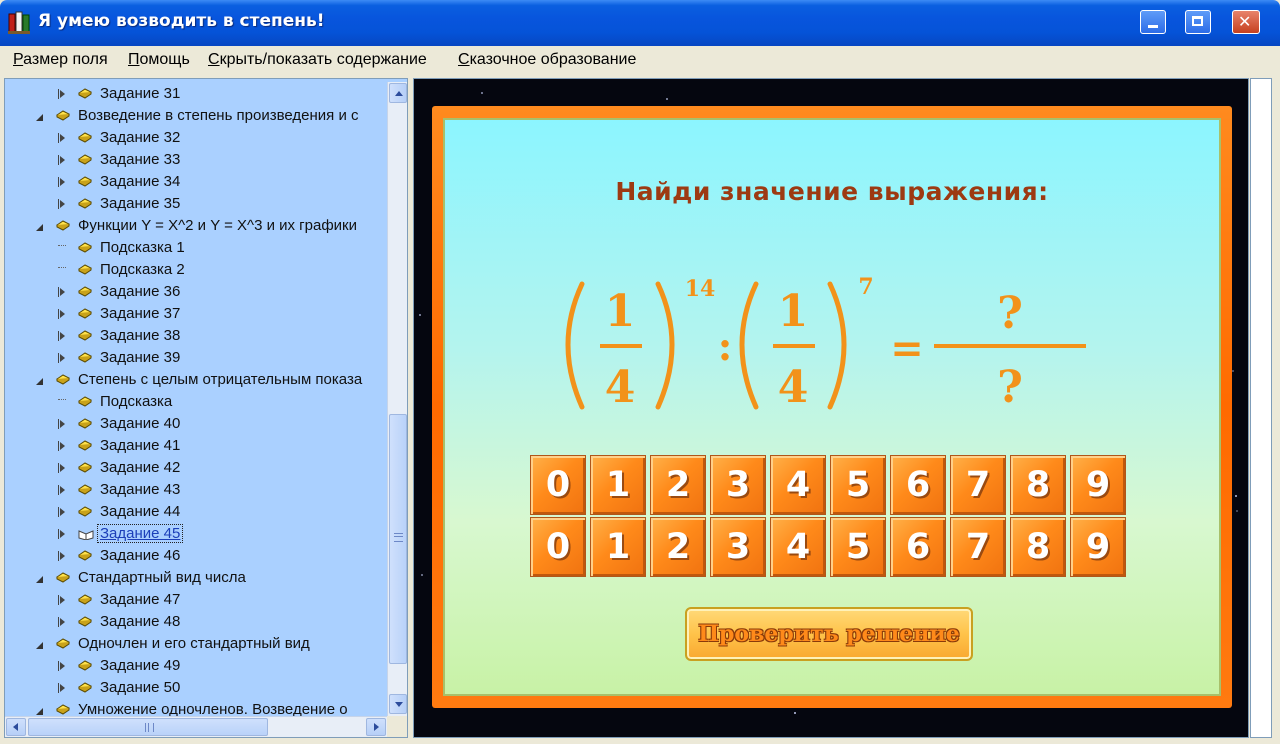  Describe the element at coordinates (140, 445) in the screenshot. I see `tree-item-label: Задание 41` at that location.